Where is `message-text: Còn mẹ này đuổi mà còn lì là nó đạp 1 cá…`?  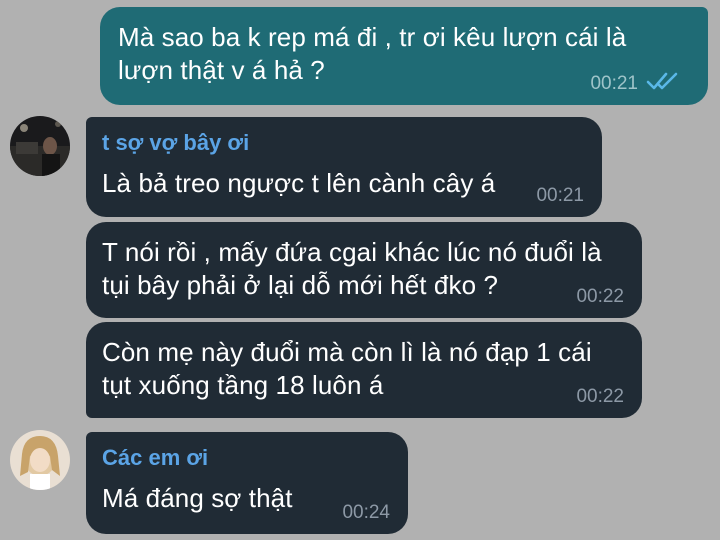 message-text: Còn mẹ này đuổi mà còn lì là nó đạp 1 cá… is located at coordinates (347, 368).